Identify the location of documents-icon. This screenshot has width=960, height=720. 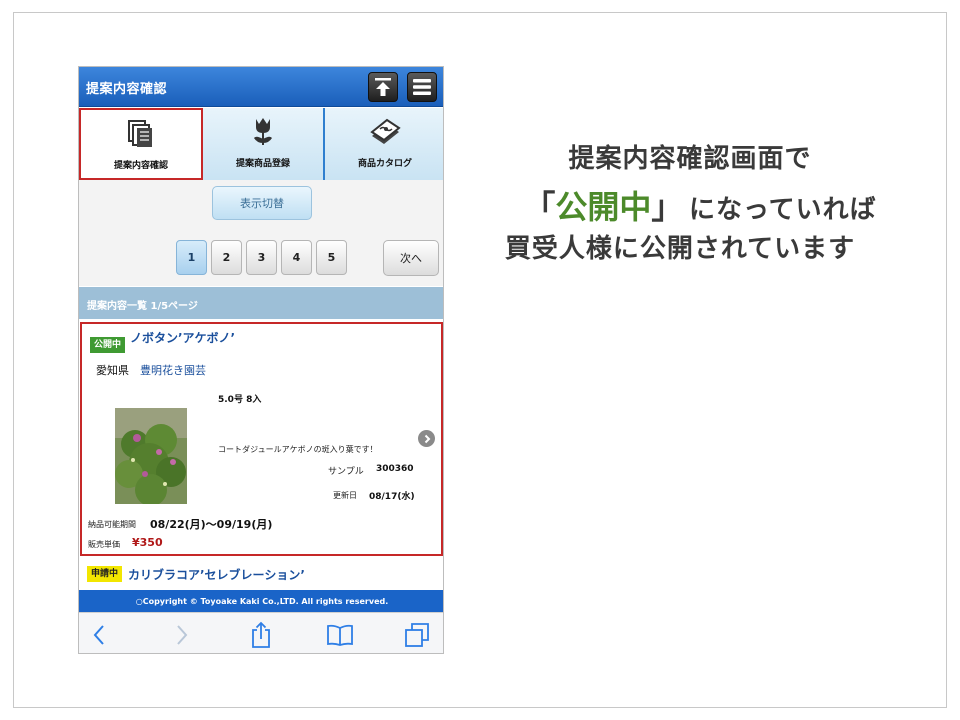
(140, 133).